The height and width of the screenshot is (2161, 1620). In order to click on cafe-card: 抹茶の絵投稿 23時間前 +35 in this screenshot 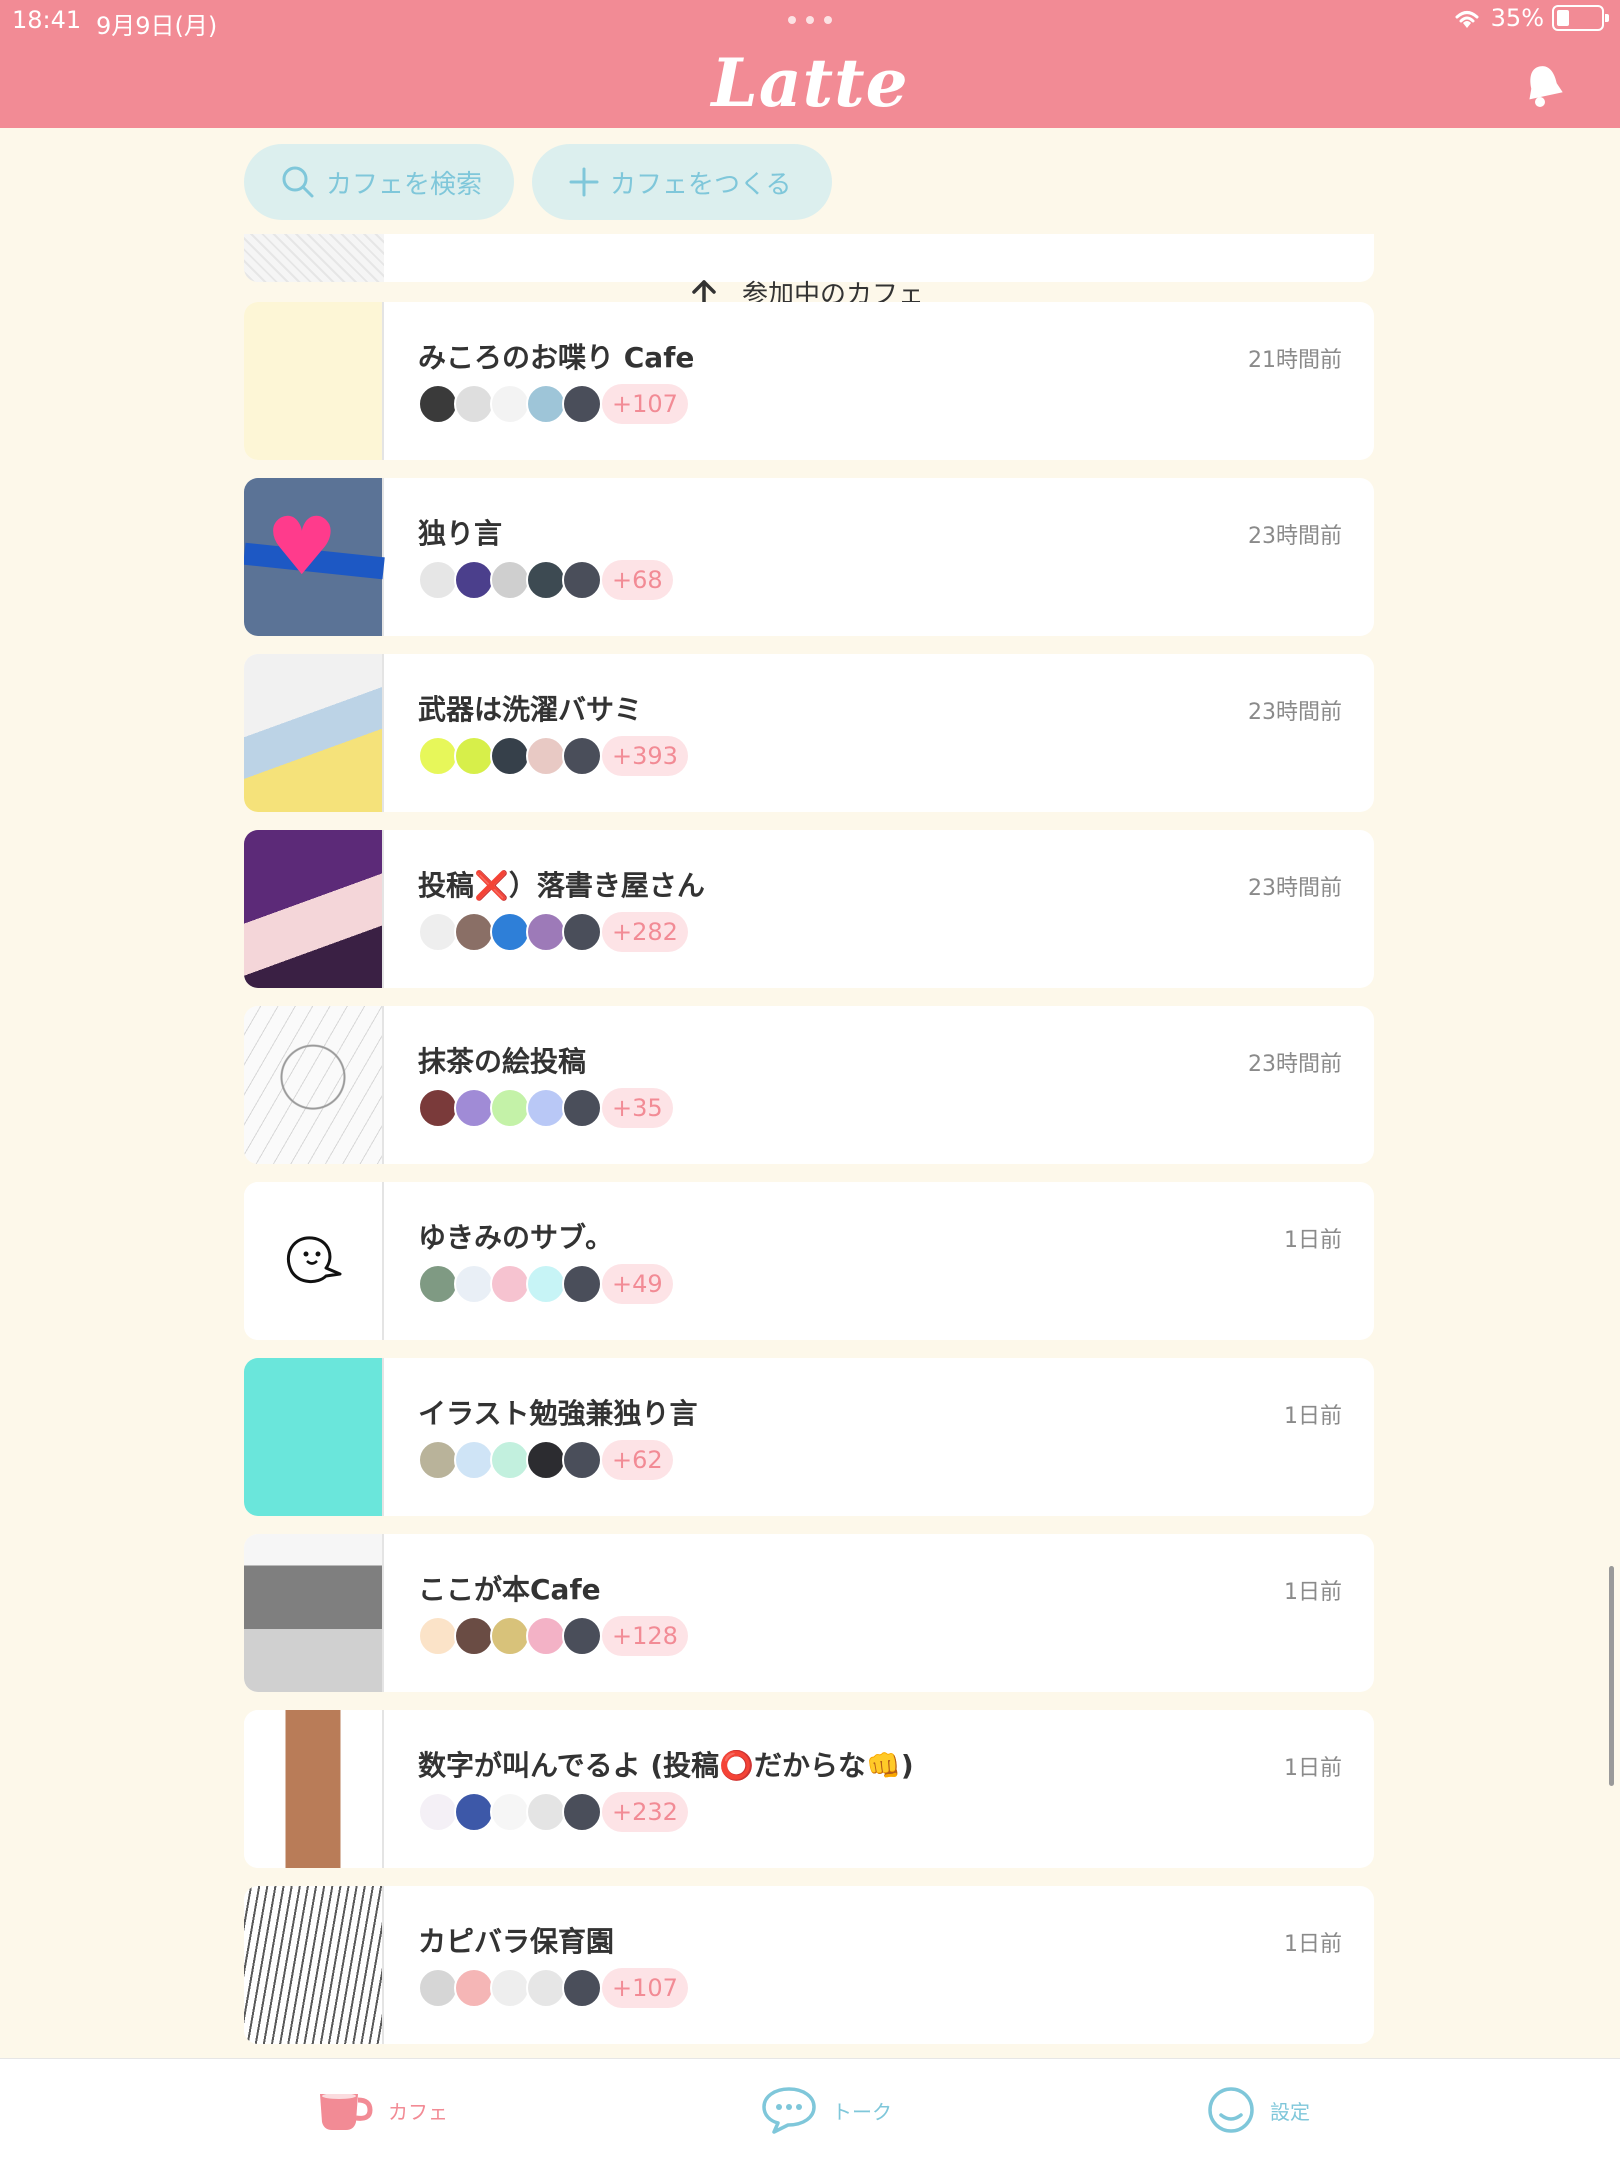, I will do `click(809, 1085)`.